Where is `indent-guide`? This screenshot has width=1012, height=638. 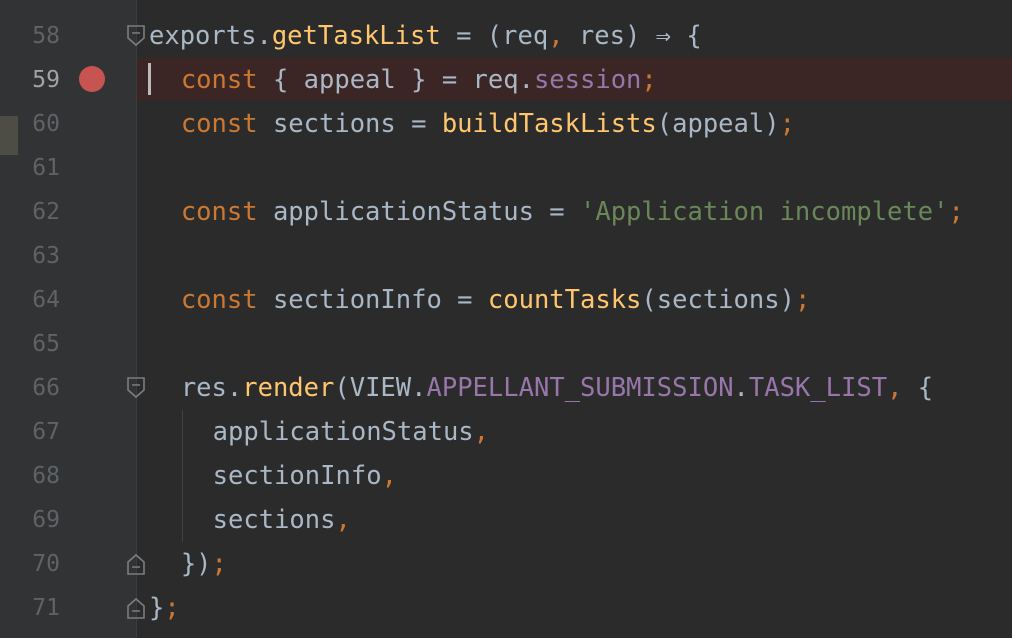
indent-guide is located at coordinates (182, 476).